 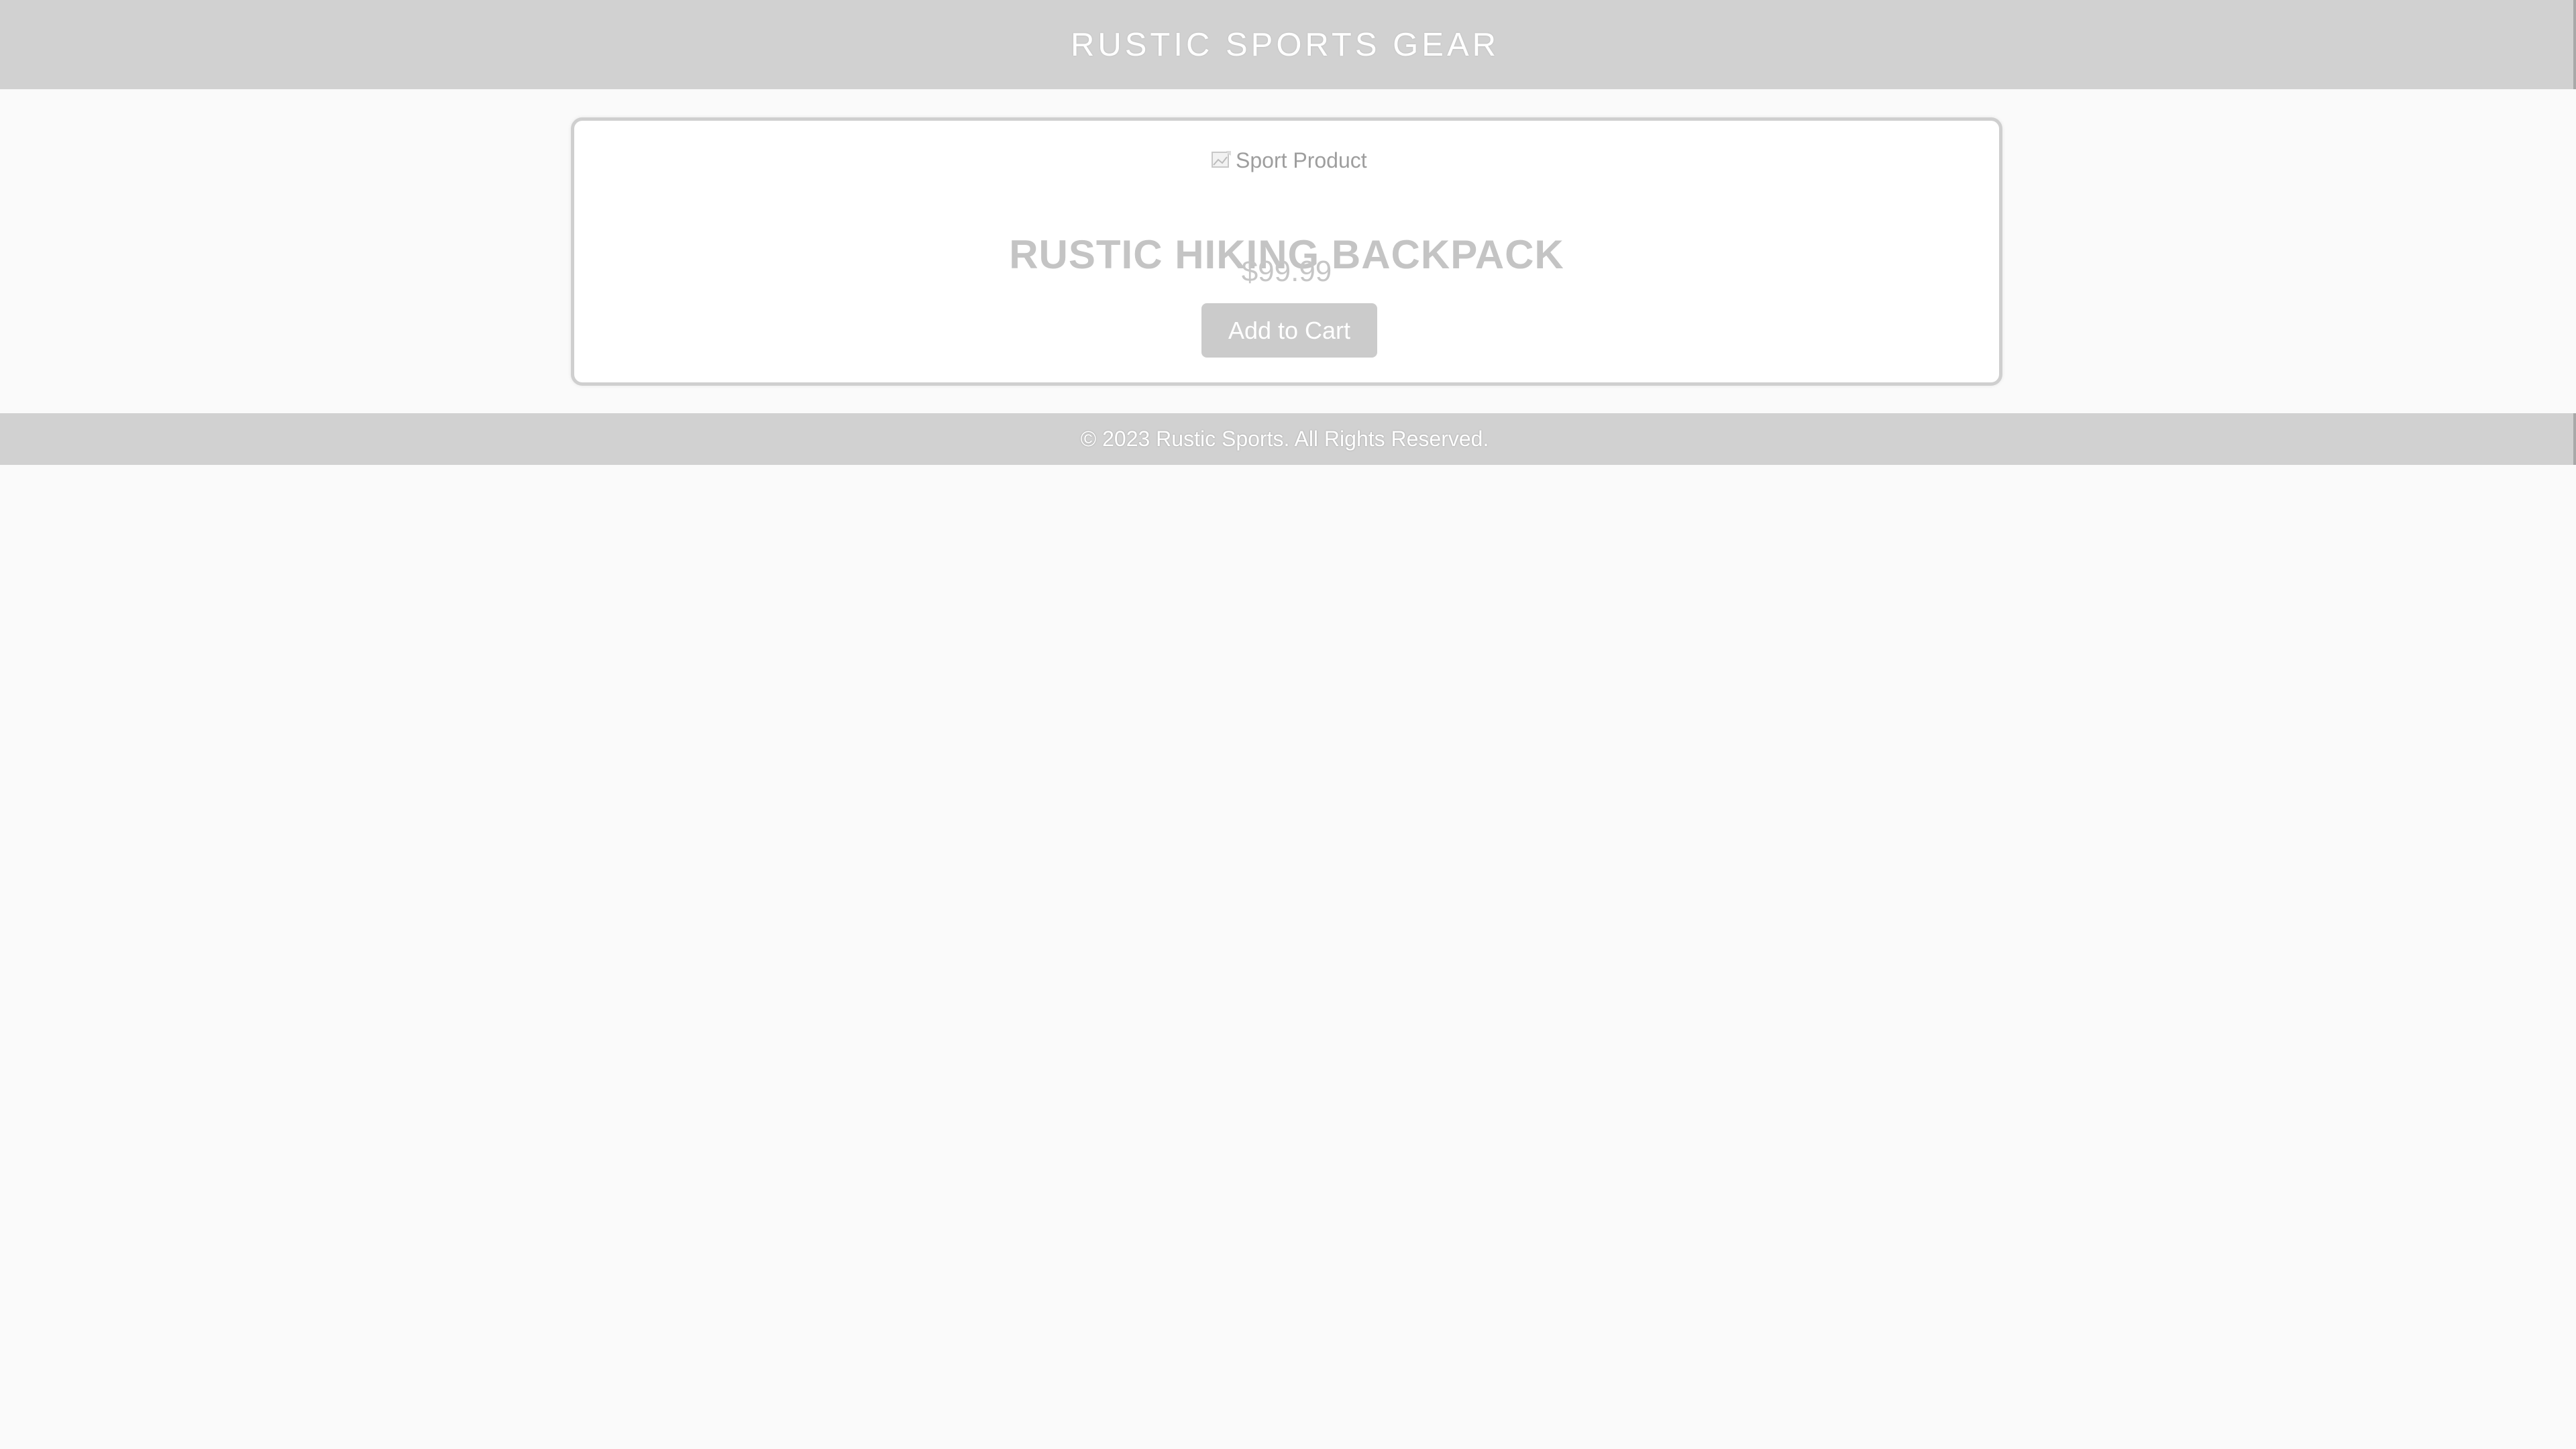 I want to click on site-header: RUSTIC SPORTS GEAR, so click(x=1288, y=44).